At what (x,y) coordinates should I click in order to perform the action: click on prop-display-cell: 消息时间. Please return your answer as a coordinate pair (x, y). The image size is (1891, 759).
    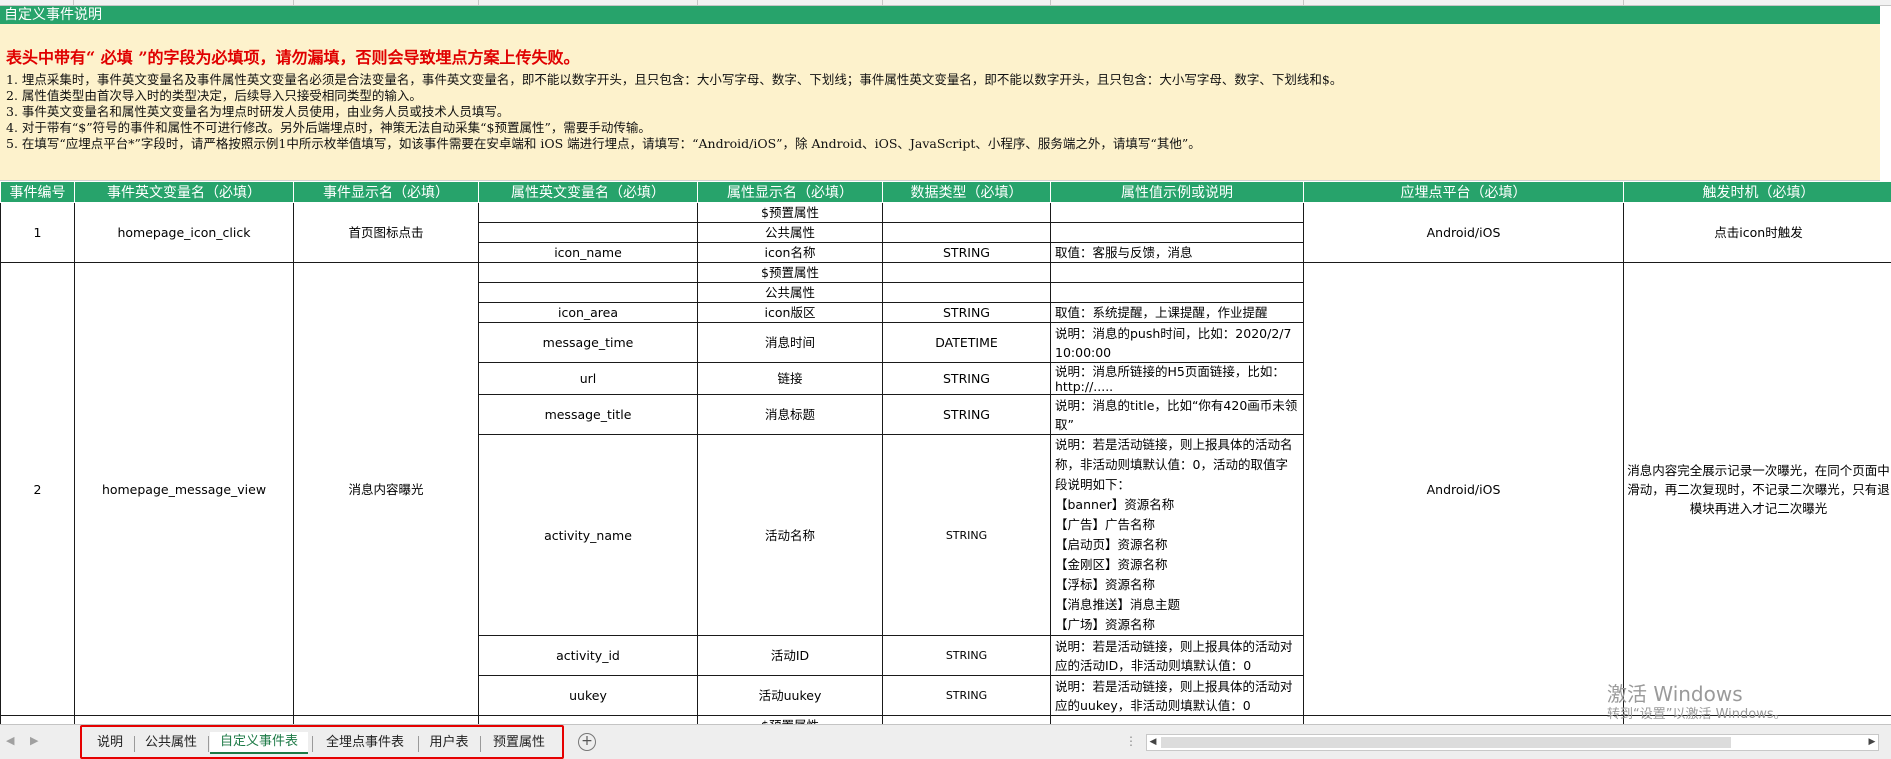
    Looking at the image, I should click on (790, 342).